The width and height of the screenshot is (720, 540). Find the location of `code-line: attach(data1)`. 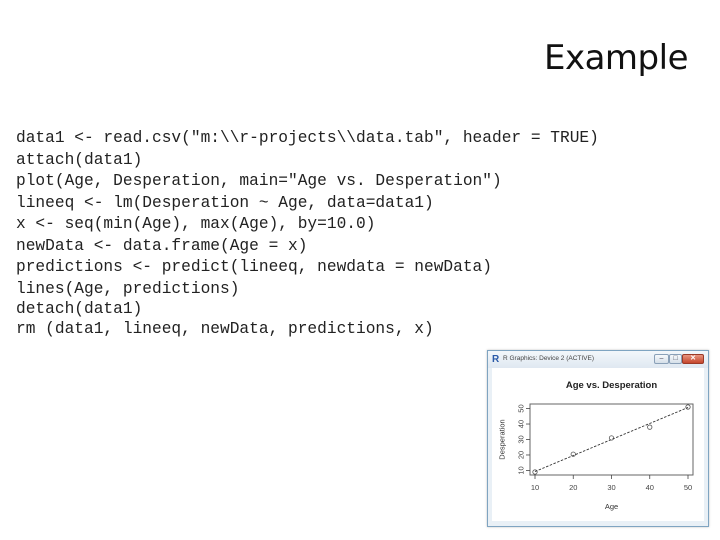

code-line: attach(data1) is located at coordinates (79, 159).